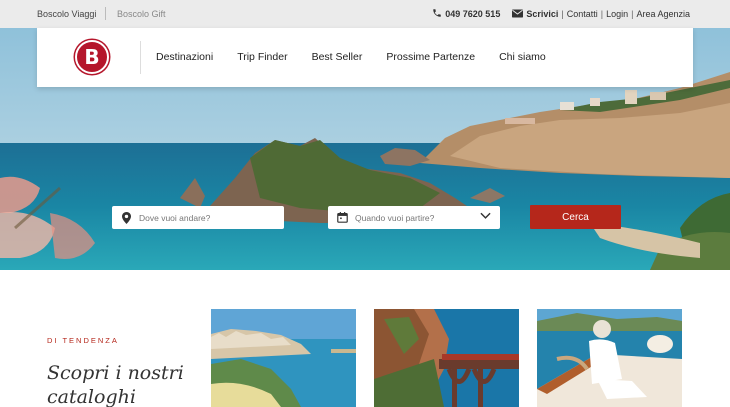 Image resolution: width=730 pixels, height=407 pixels. I want to click on nav-divider, so click(140, 57).